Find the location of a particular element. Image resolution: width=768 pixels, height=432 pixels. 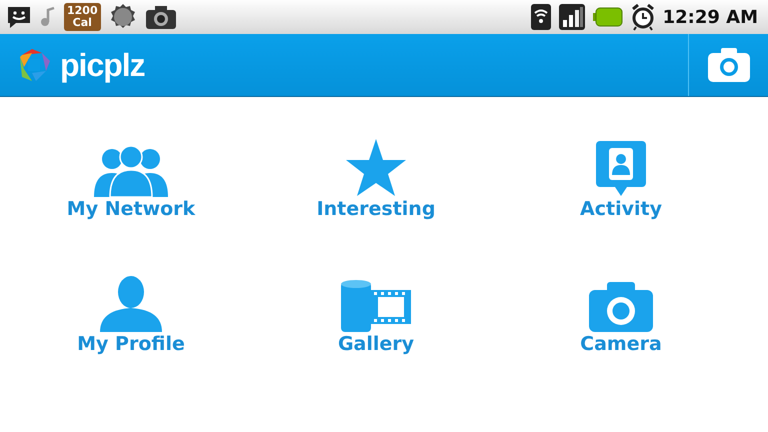

menu-tile: Activity is located at coordinates (621, 179).